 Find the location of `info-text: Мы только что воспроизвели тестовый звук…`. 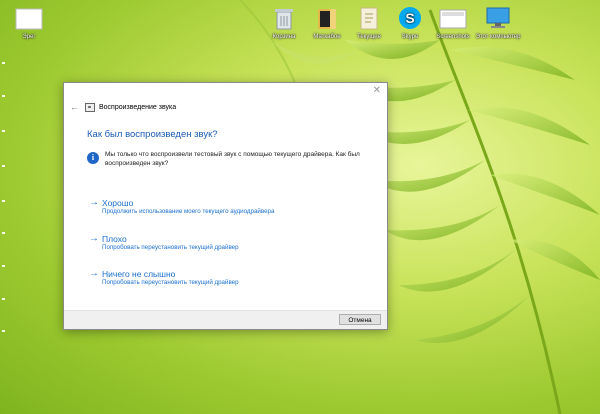

info-text: Мы только что воспроизвели тестовый звук… is located at coordinates (232, 159).